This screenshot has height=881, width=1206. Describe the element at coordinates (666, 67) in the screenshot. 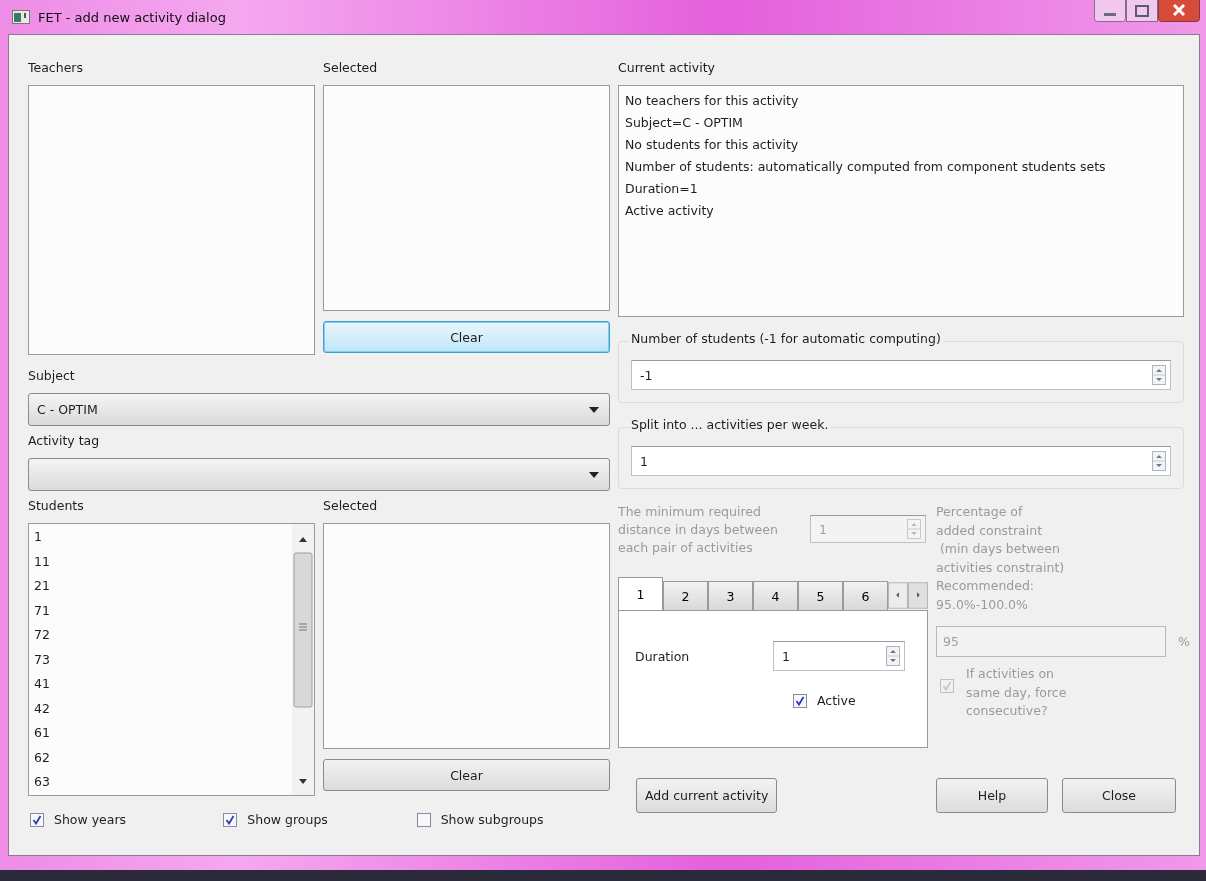

I see `current-activity-label: Current activity` at that location.